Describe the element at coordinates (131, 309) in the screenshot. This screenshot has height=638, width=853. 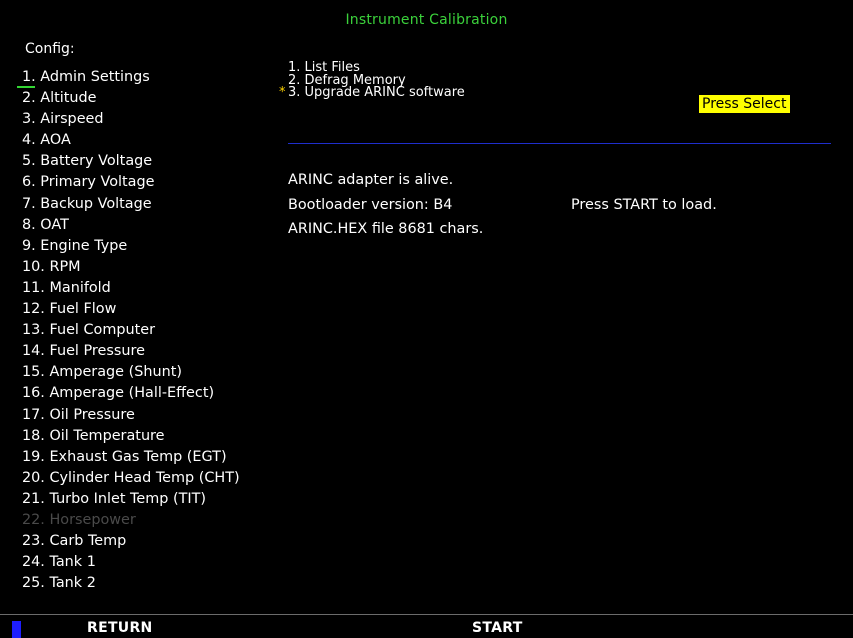
I see `config-item-fuel-flow: 12. Fuel Flow` at that location.